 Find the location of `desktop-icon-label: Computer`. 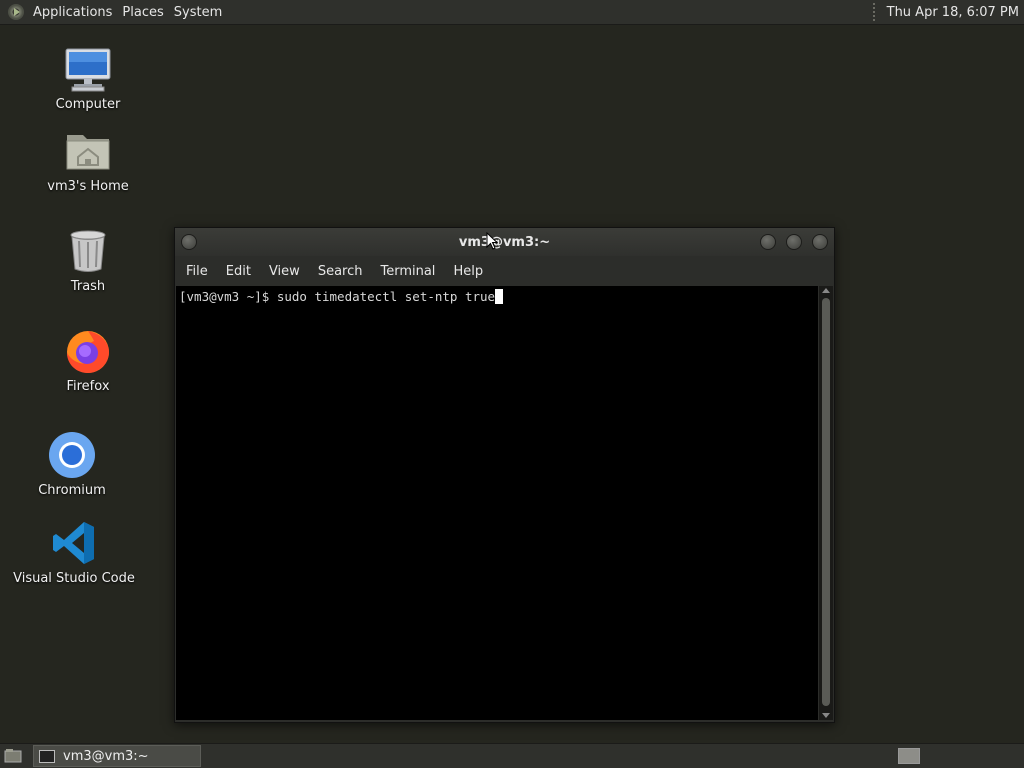

desktop-icon-label: Computer is located at coordinates (88, 104).